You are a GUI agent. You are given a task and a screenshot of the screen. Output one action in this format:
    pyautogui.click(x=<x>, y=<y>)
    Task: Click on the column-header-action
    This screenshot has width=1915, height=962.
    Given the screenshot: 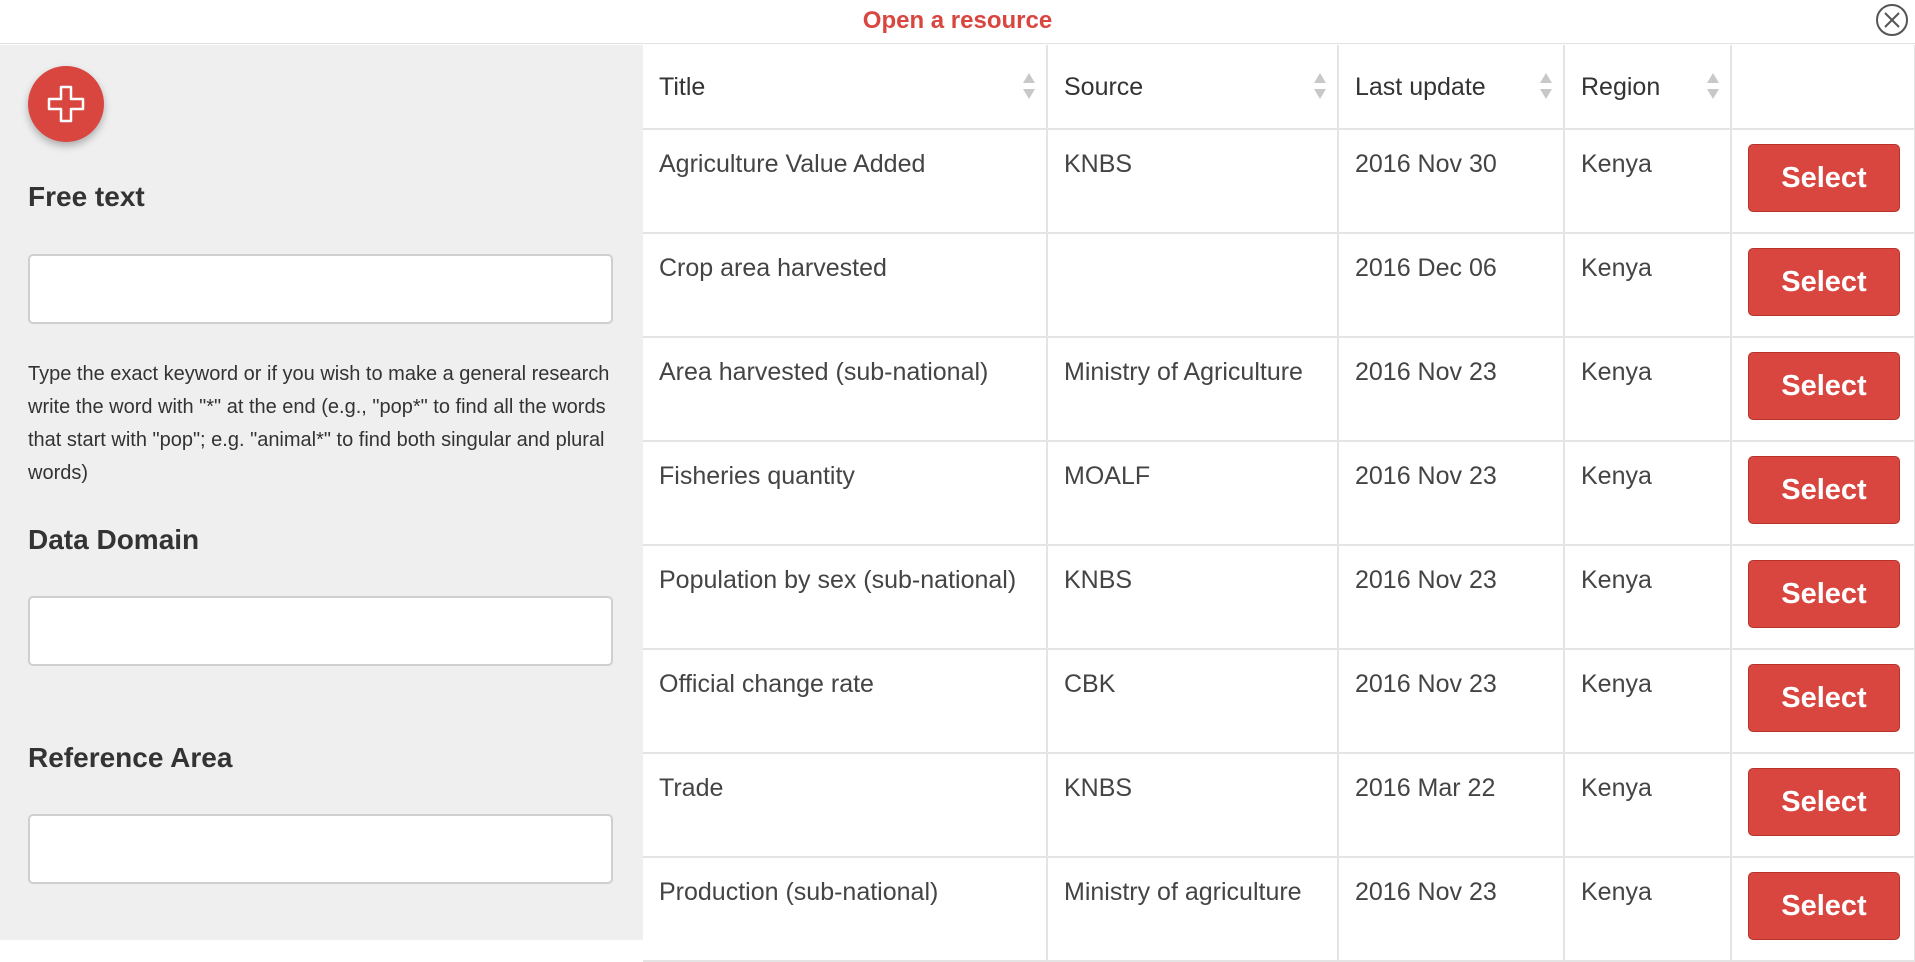 What is the action you would take?
    pyautogui.click(x=1823, y=87)
    